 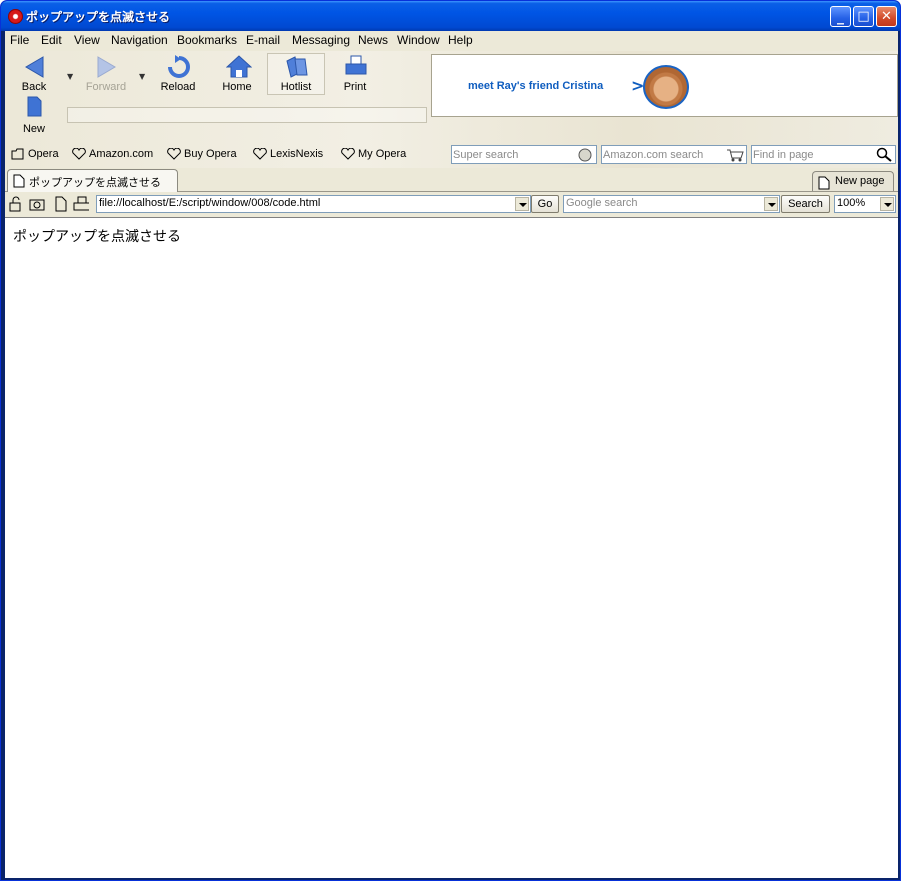 I want to click on new-page-button: New, so click(x=34, y=116).